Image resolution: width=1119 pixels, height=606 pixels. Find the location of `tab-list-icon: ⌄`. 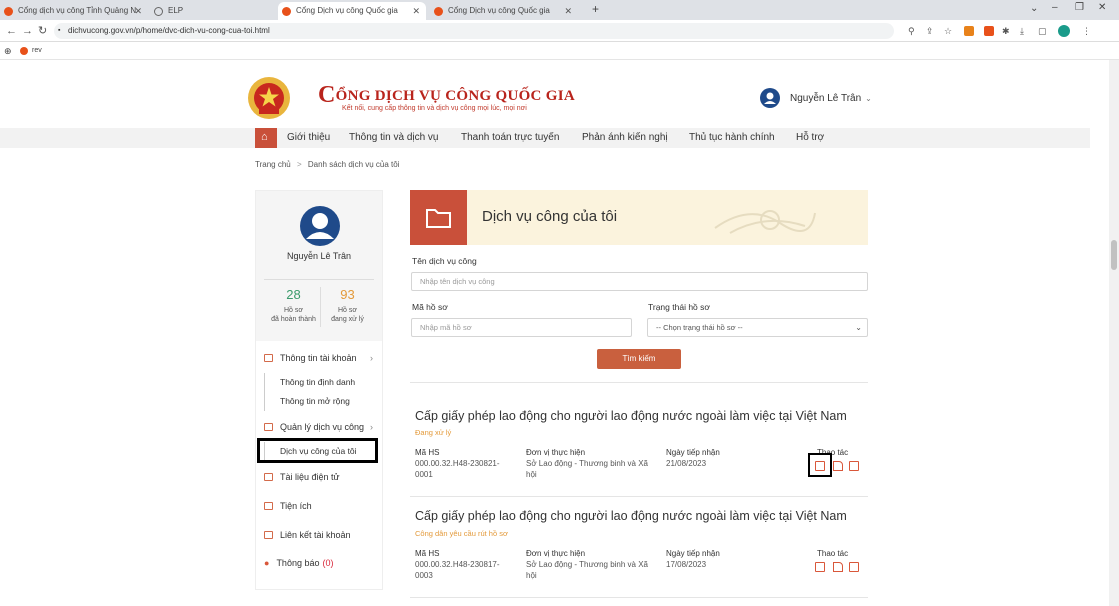

tab-list-icon: ⌄ is located at coordinates (1034, 8).